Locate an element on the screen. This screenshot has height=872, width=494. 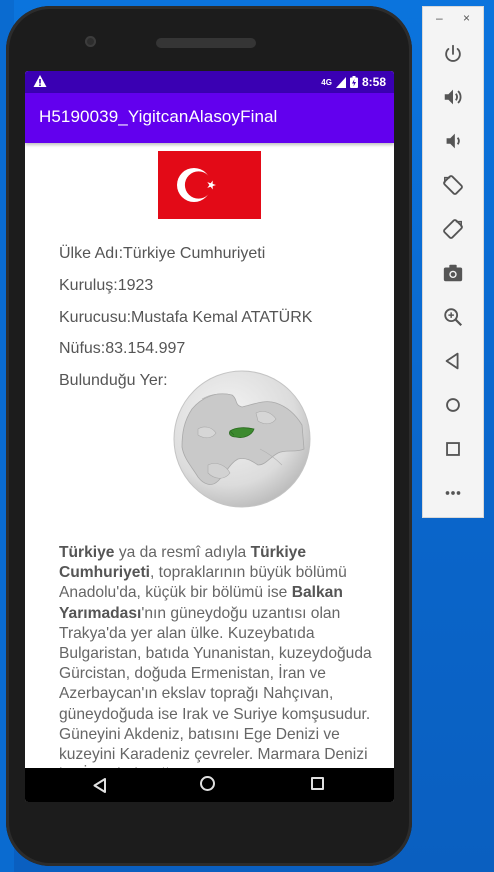
zoom-button is located at coordinates (453, 317).